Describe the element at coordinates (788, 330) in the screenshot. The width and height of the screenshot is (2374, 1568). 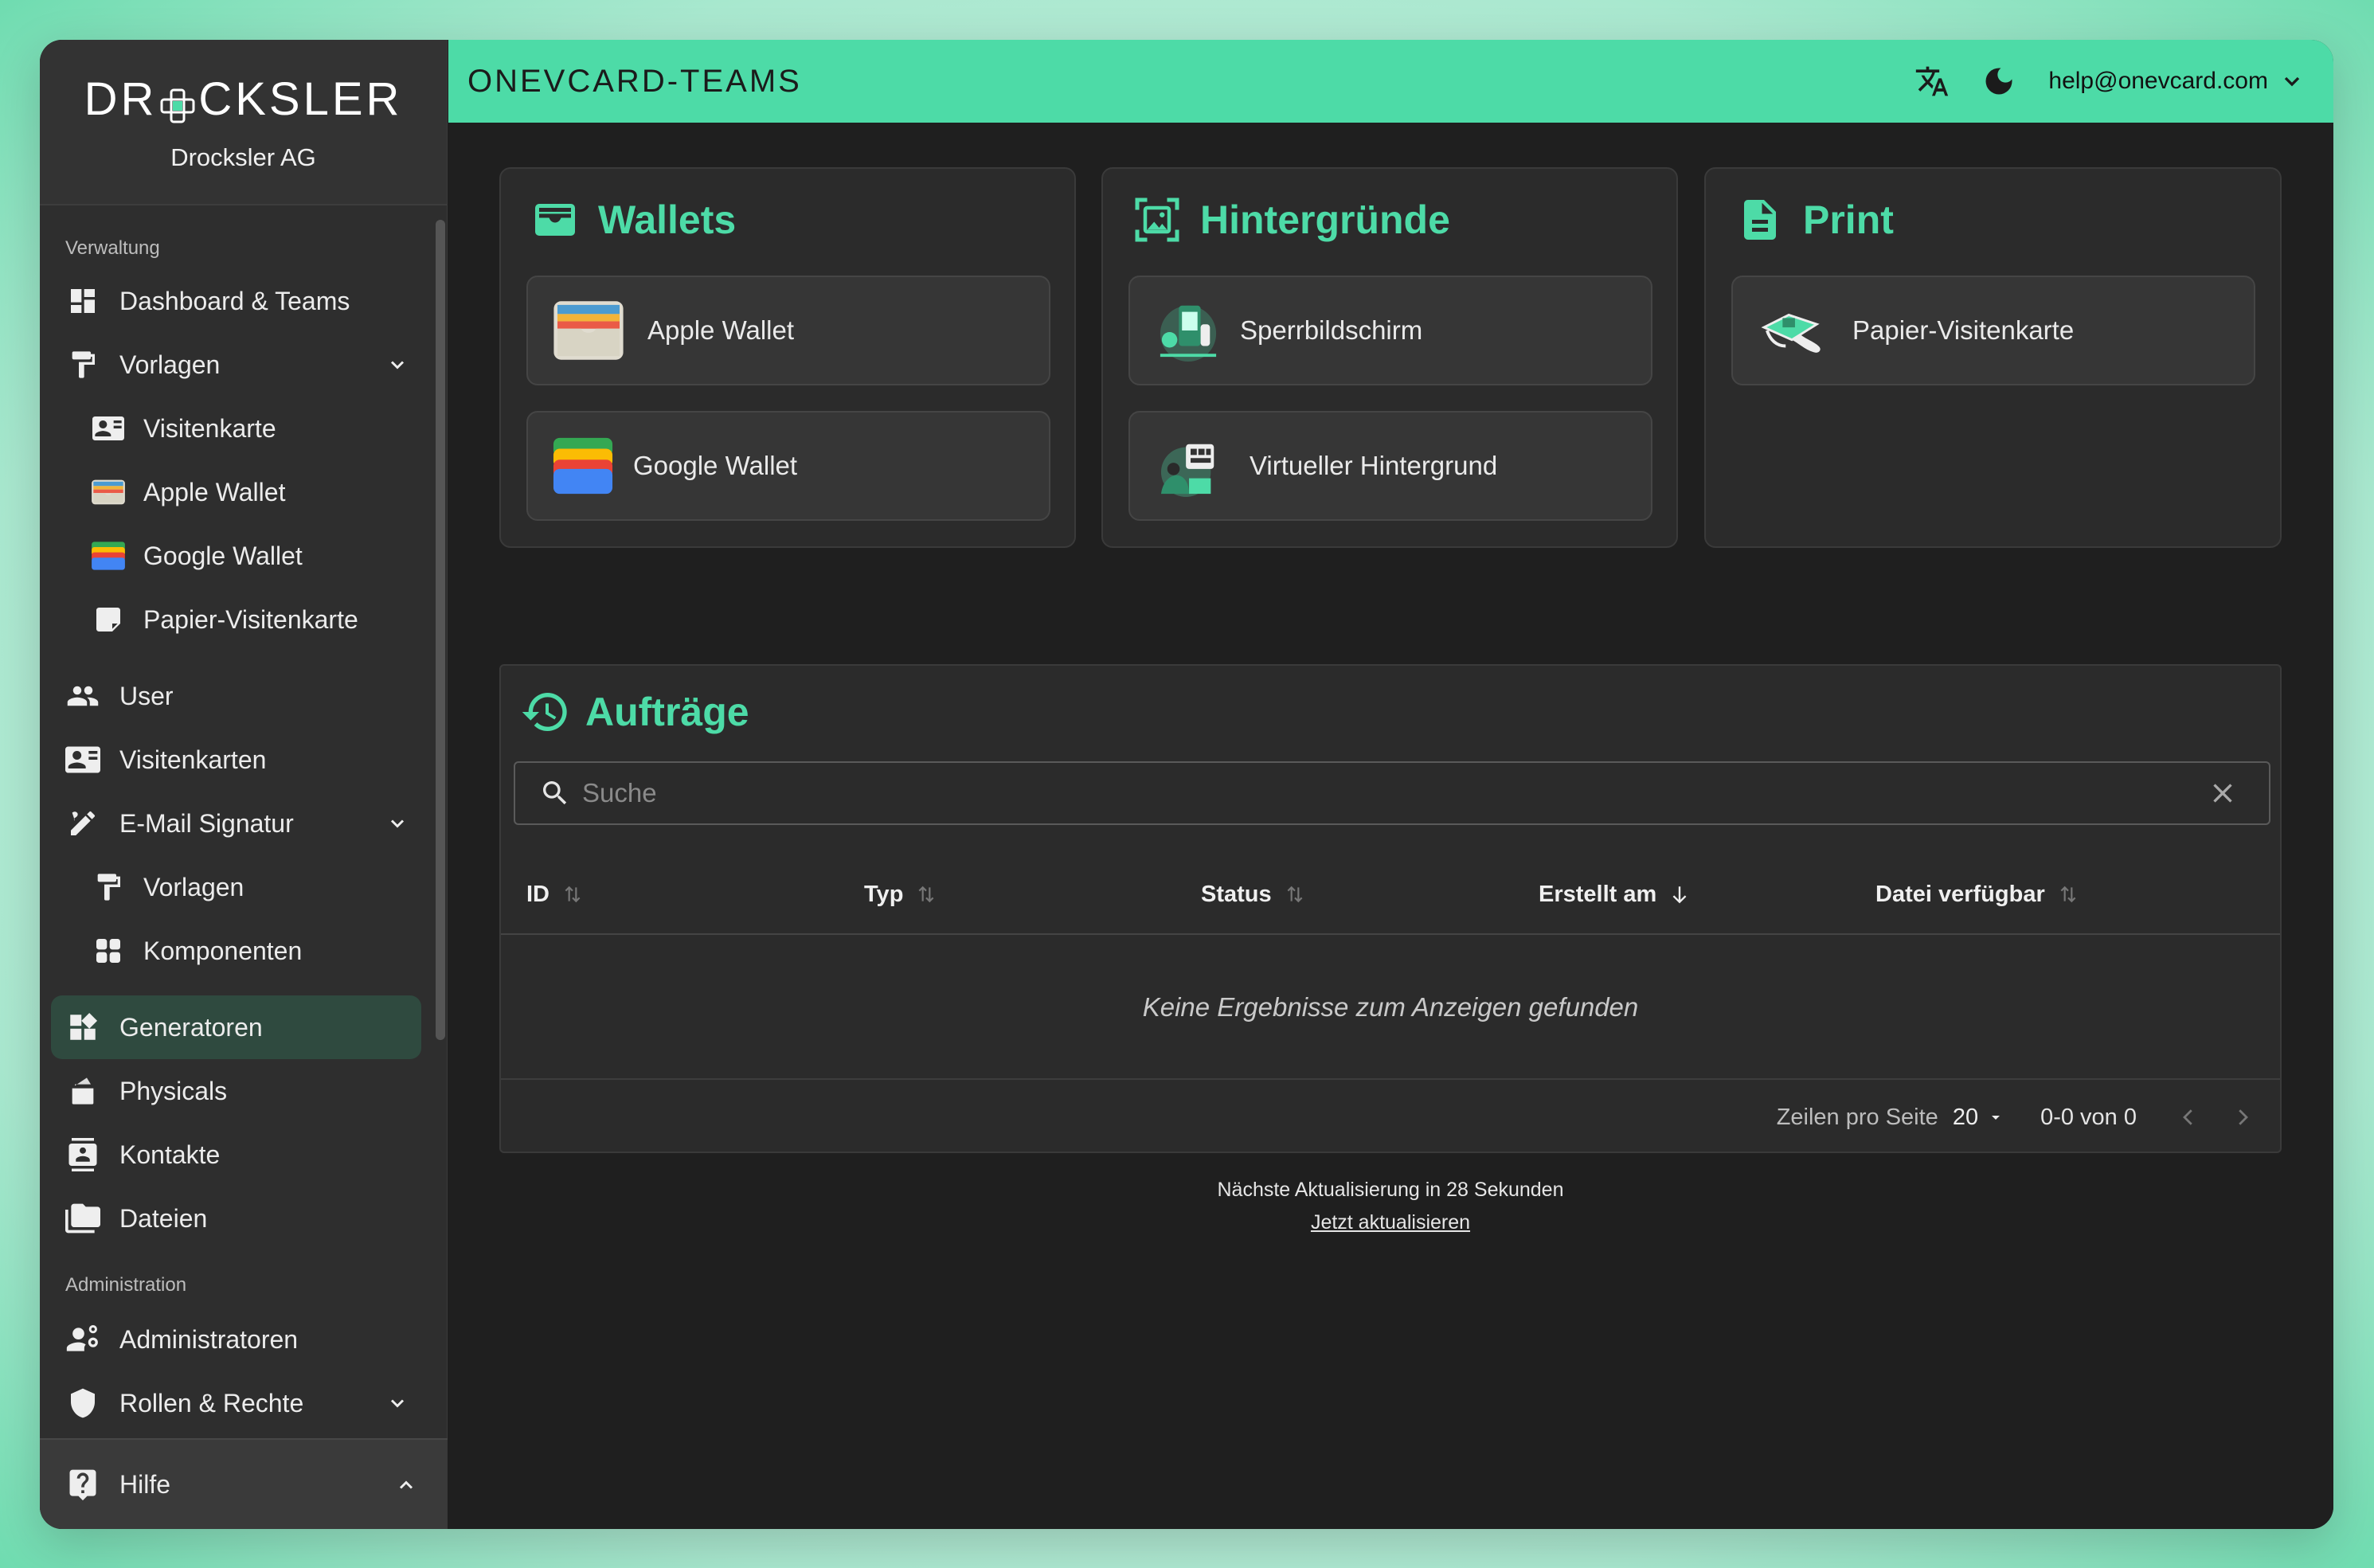
I see `tile-apple-wallet: Apple Wallet` at that location.